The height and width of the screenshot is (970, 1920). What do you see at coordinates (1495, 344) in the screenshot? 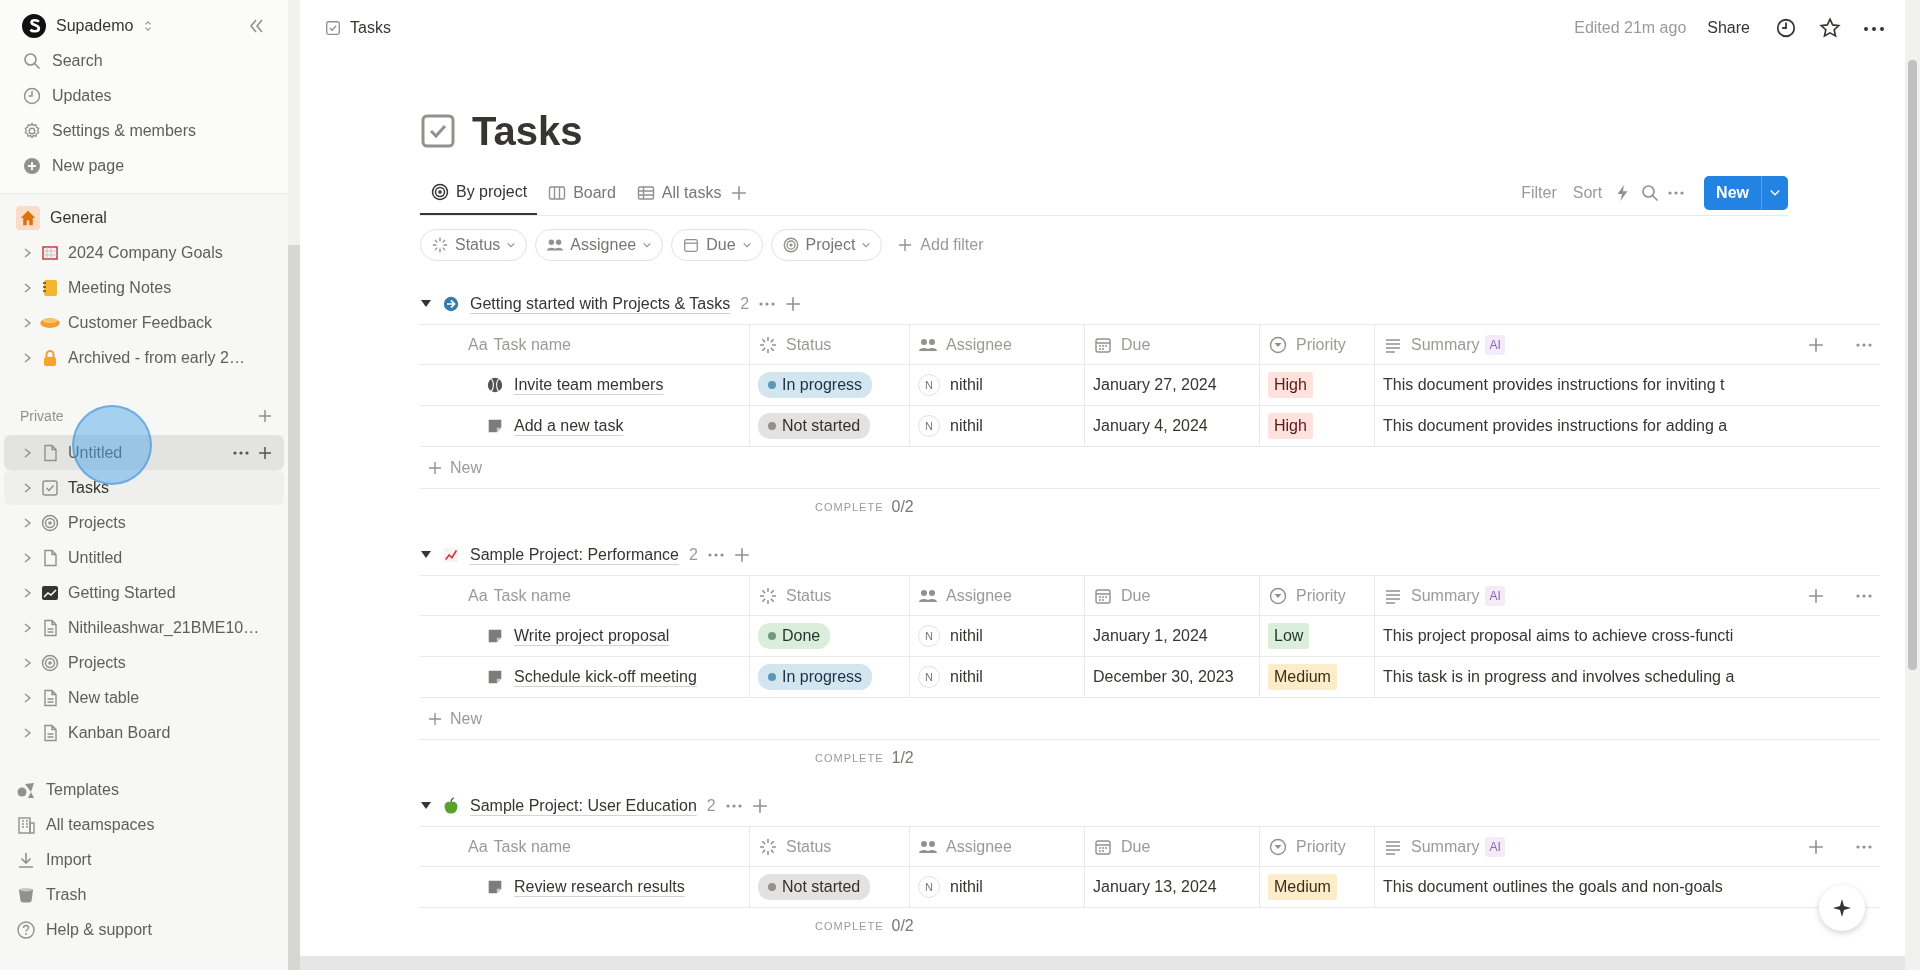
I see `ai-badge: AI` at bounding box center [1495, 344].